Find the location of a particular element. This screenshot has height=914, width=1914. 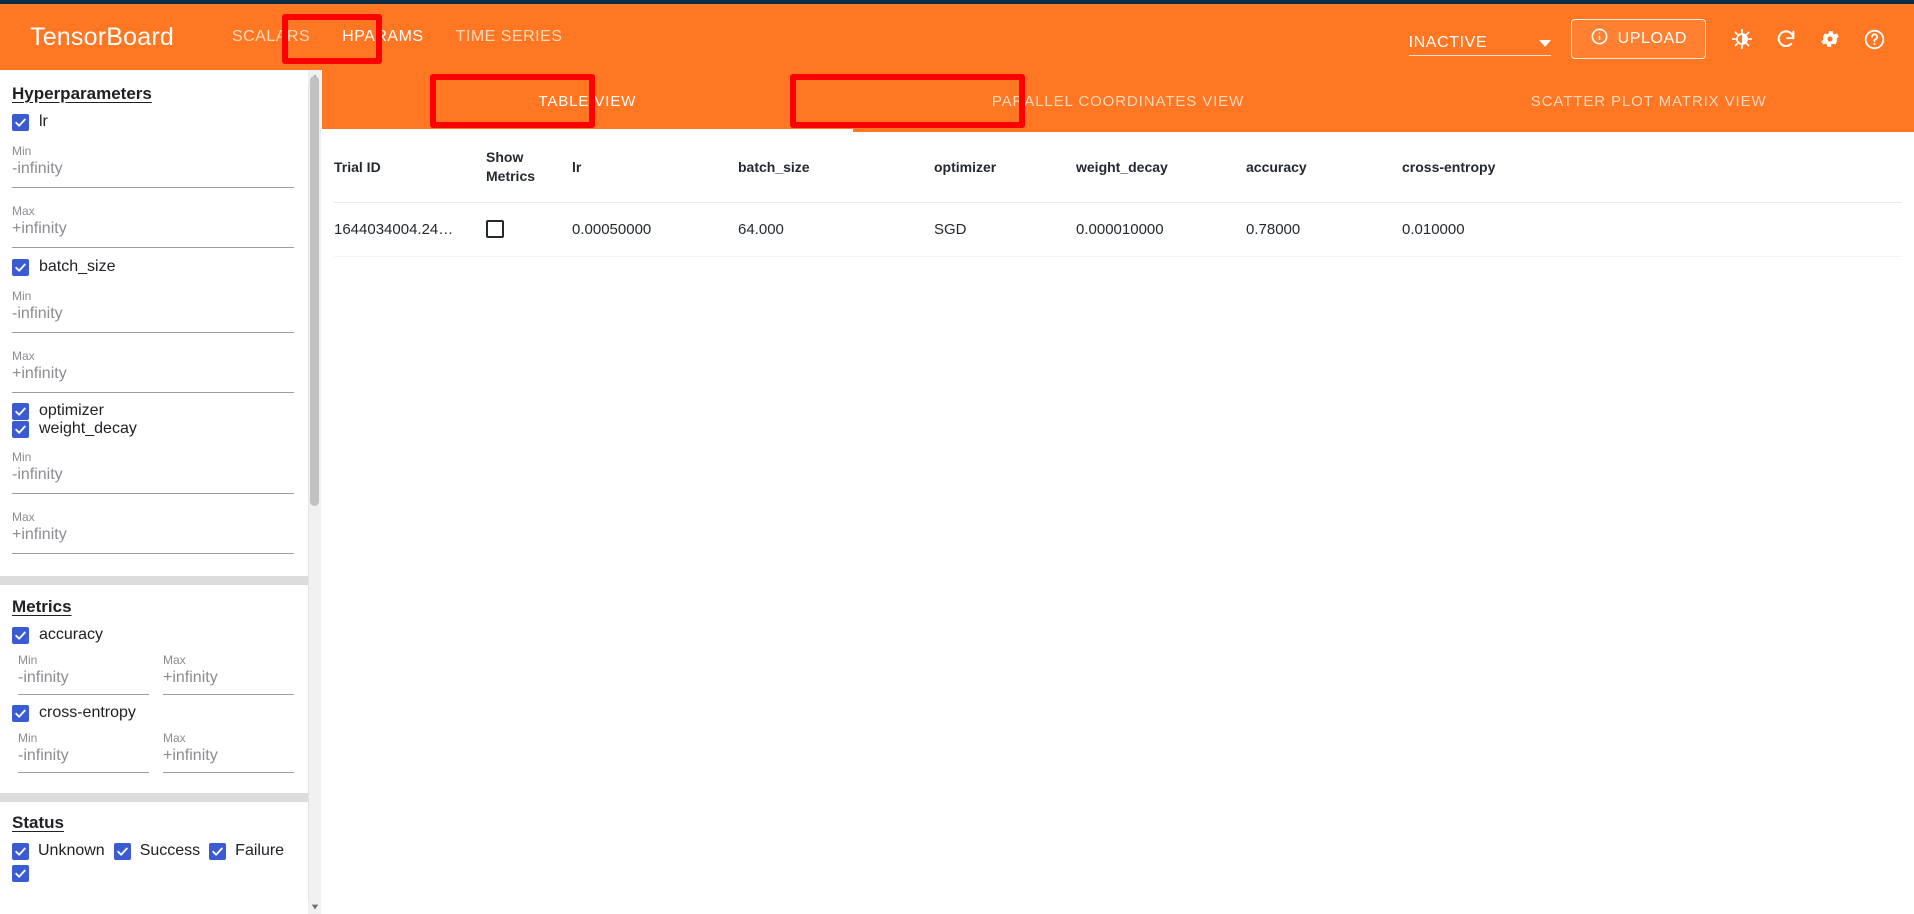

metric-cross-entropy-min-field: Min -infinity is located at coordinates (83, 752).